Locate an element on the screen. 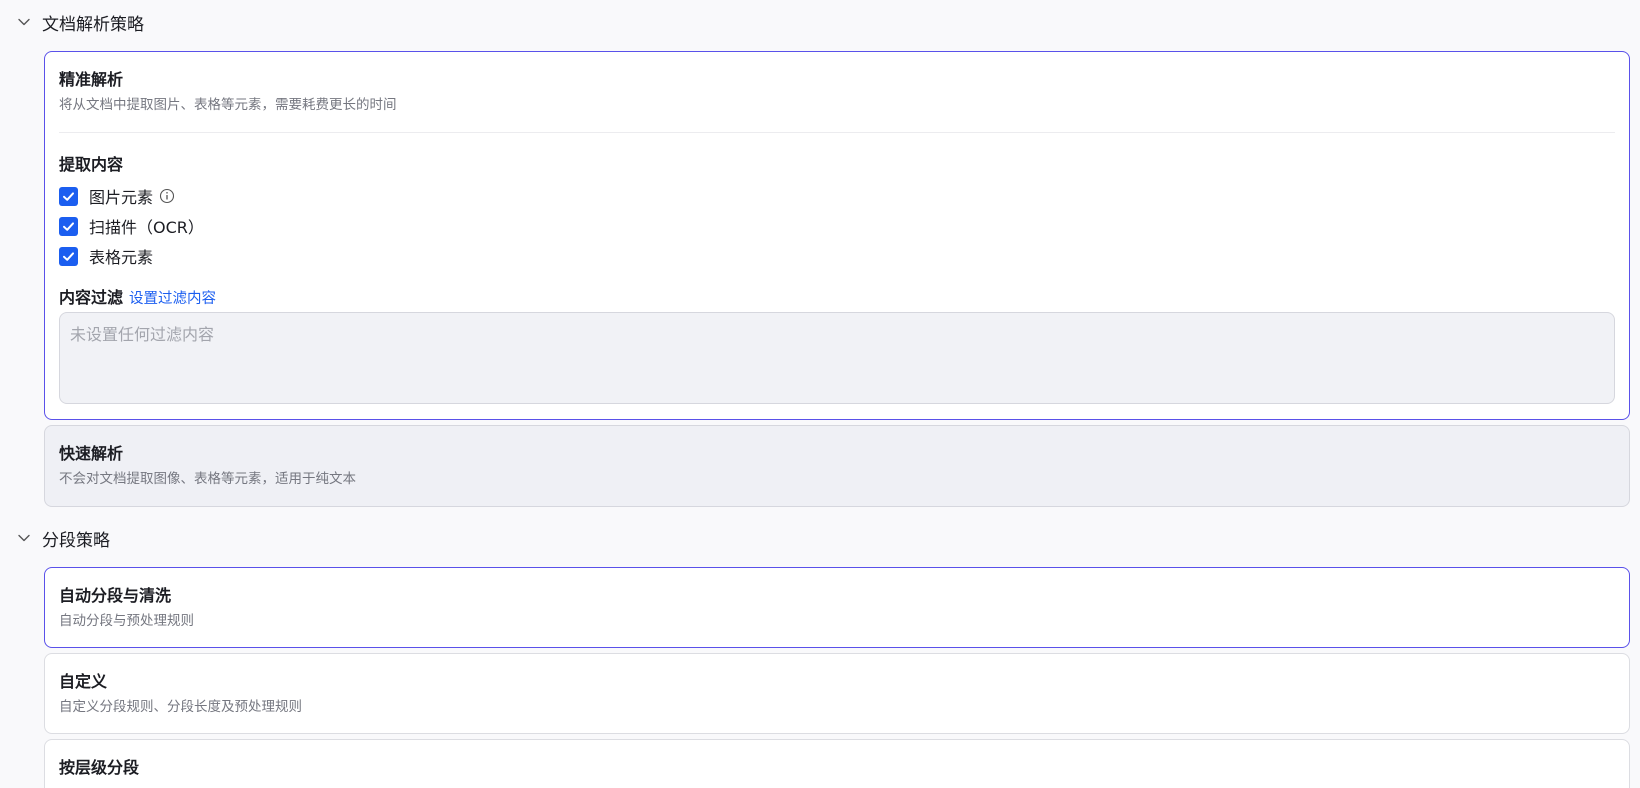 The width and height of the screenshot is (1640, 788). extract-content-title: 提取内容 is located at coordinates (91, 164).